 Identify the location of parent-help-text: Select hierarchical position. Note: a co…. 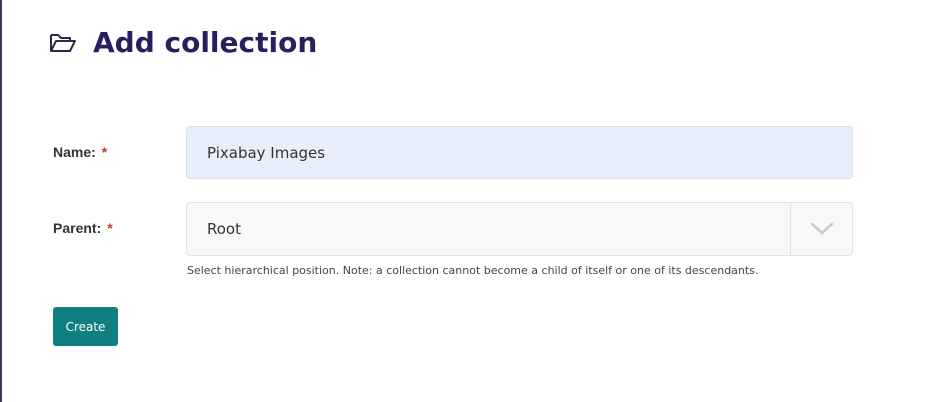
(473, 270).